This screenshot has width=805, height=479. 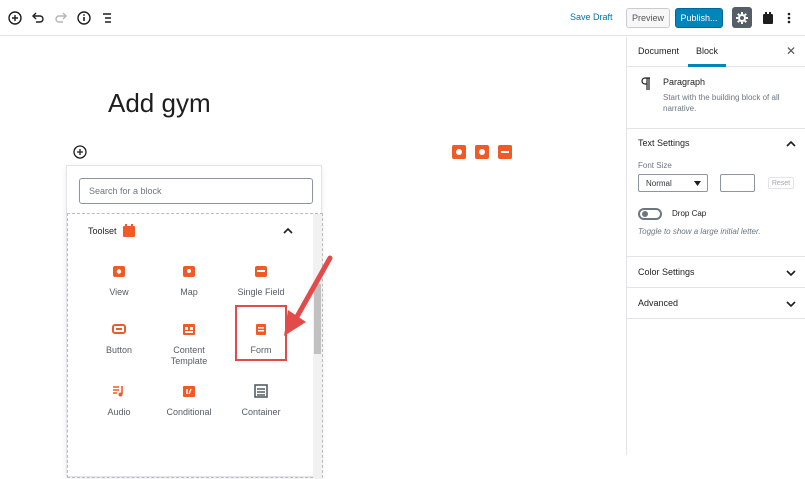 I want to click on redo-icon, so click(x=61, y=18).